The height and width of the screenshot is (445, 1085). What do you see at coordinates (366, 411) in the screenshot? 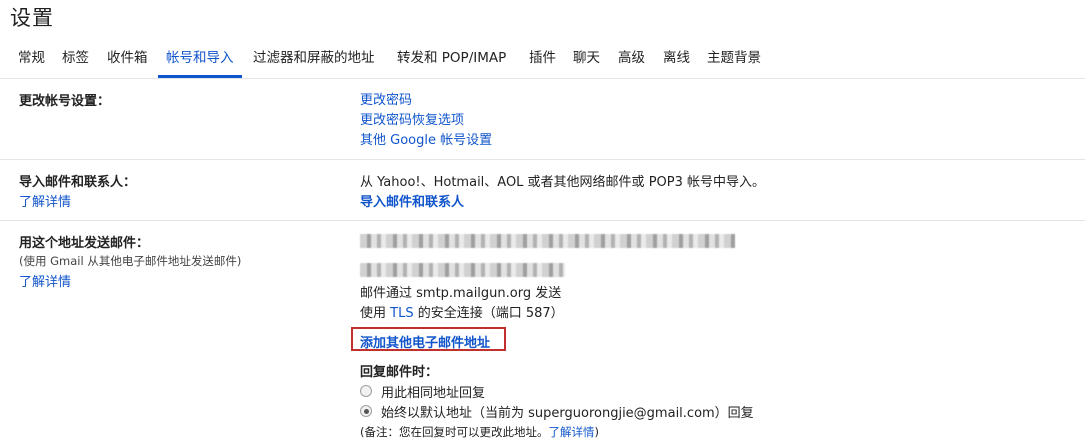
I see `reply-default-address-radio` at bounding box center [366, 411].